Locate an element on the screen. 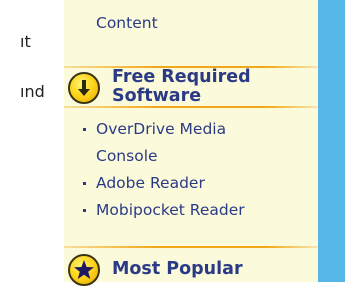 Image resolution: width=345 pixels, height=288 pixels. list-item-overdrive: OverDrive Media is located at coordinates (163, 129).